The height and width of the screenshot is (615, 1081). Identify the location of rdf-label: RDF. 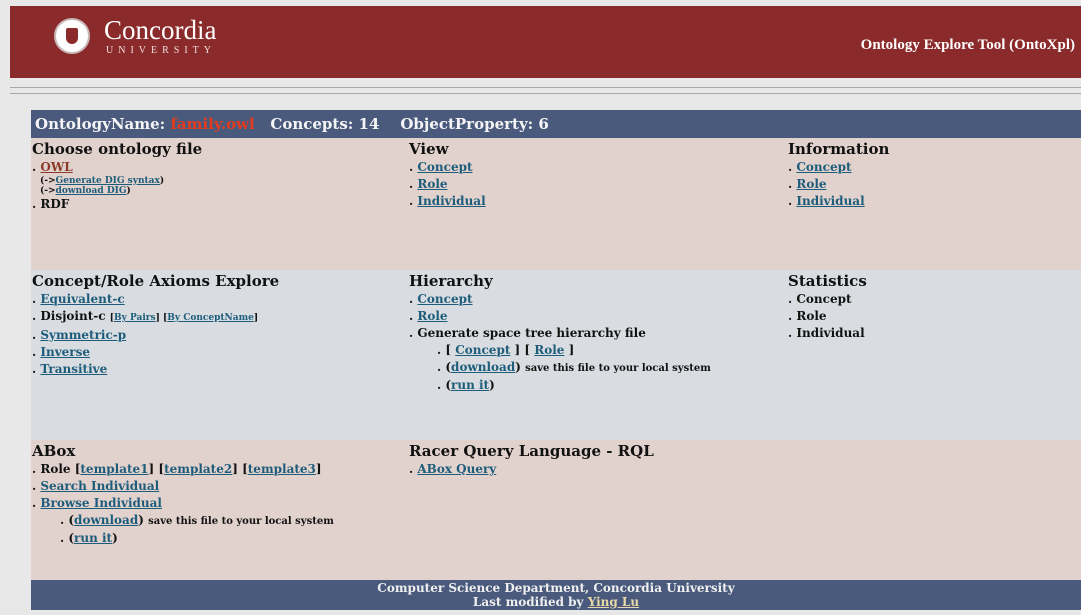
(55, 204).